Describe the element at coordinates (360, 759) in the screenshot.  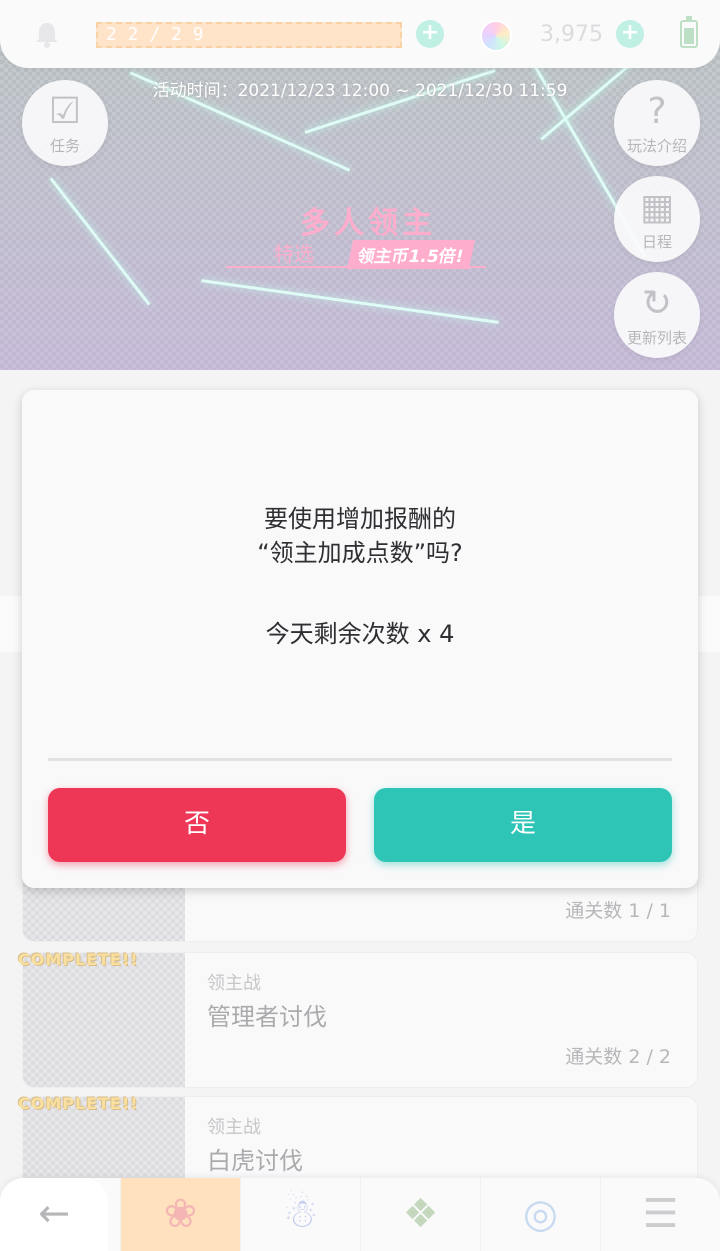
I see `dialog-divider` at that location.